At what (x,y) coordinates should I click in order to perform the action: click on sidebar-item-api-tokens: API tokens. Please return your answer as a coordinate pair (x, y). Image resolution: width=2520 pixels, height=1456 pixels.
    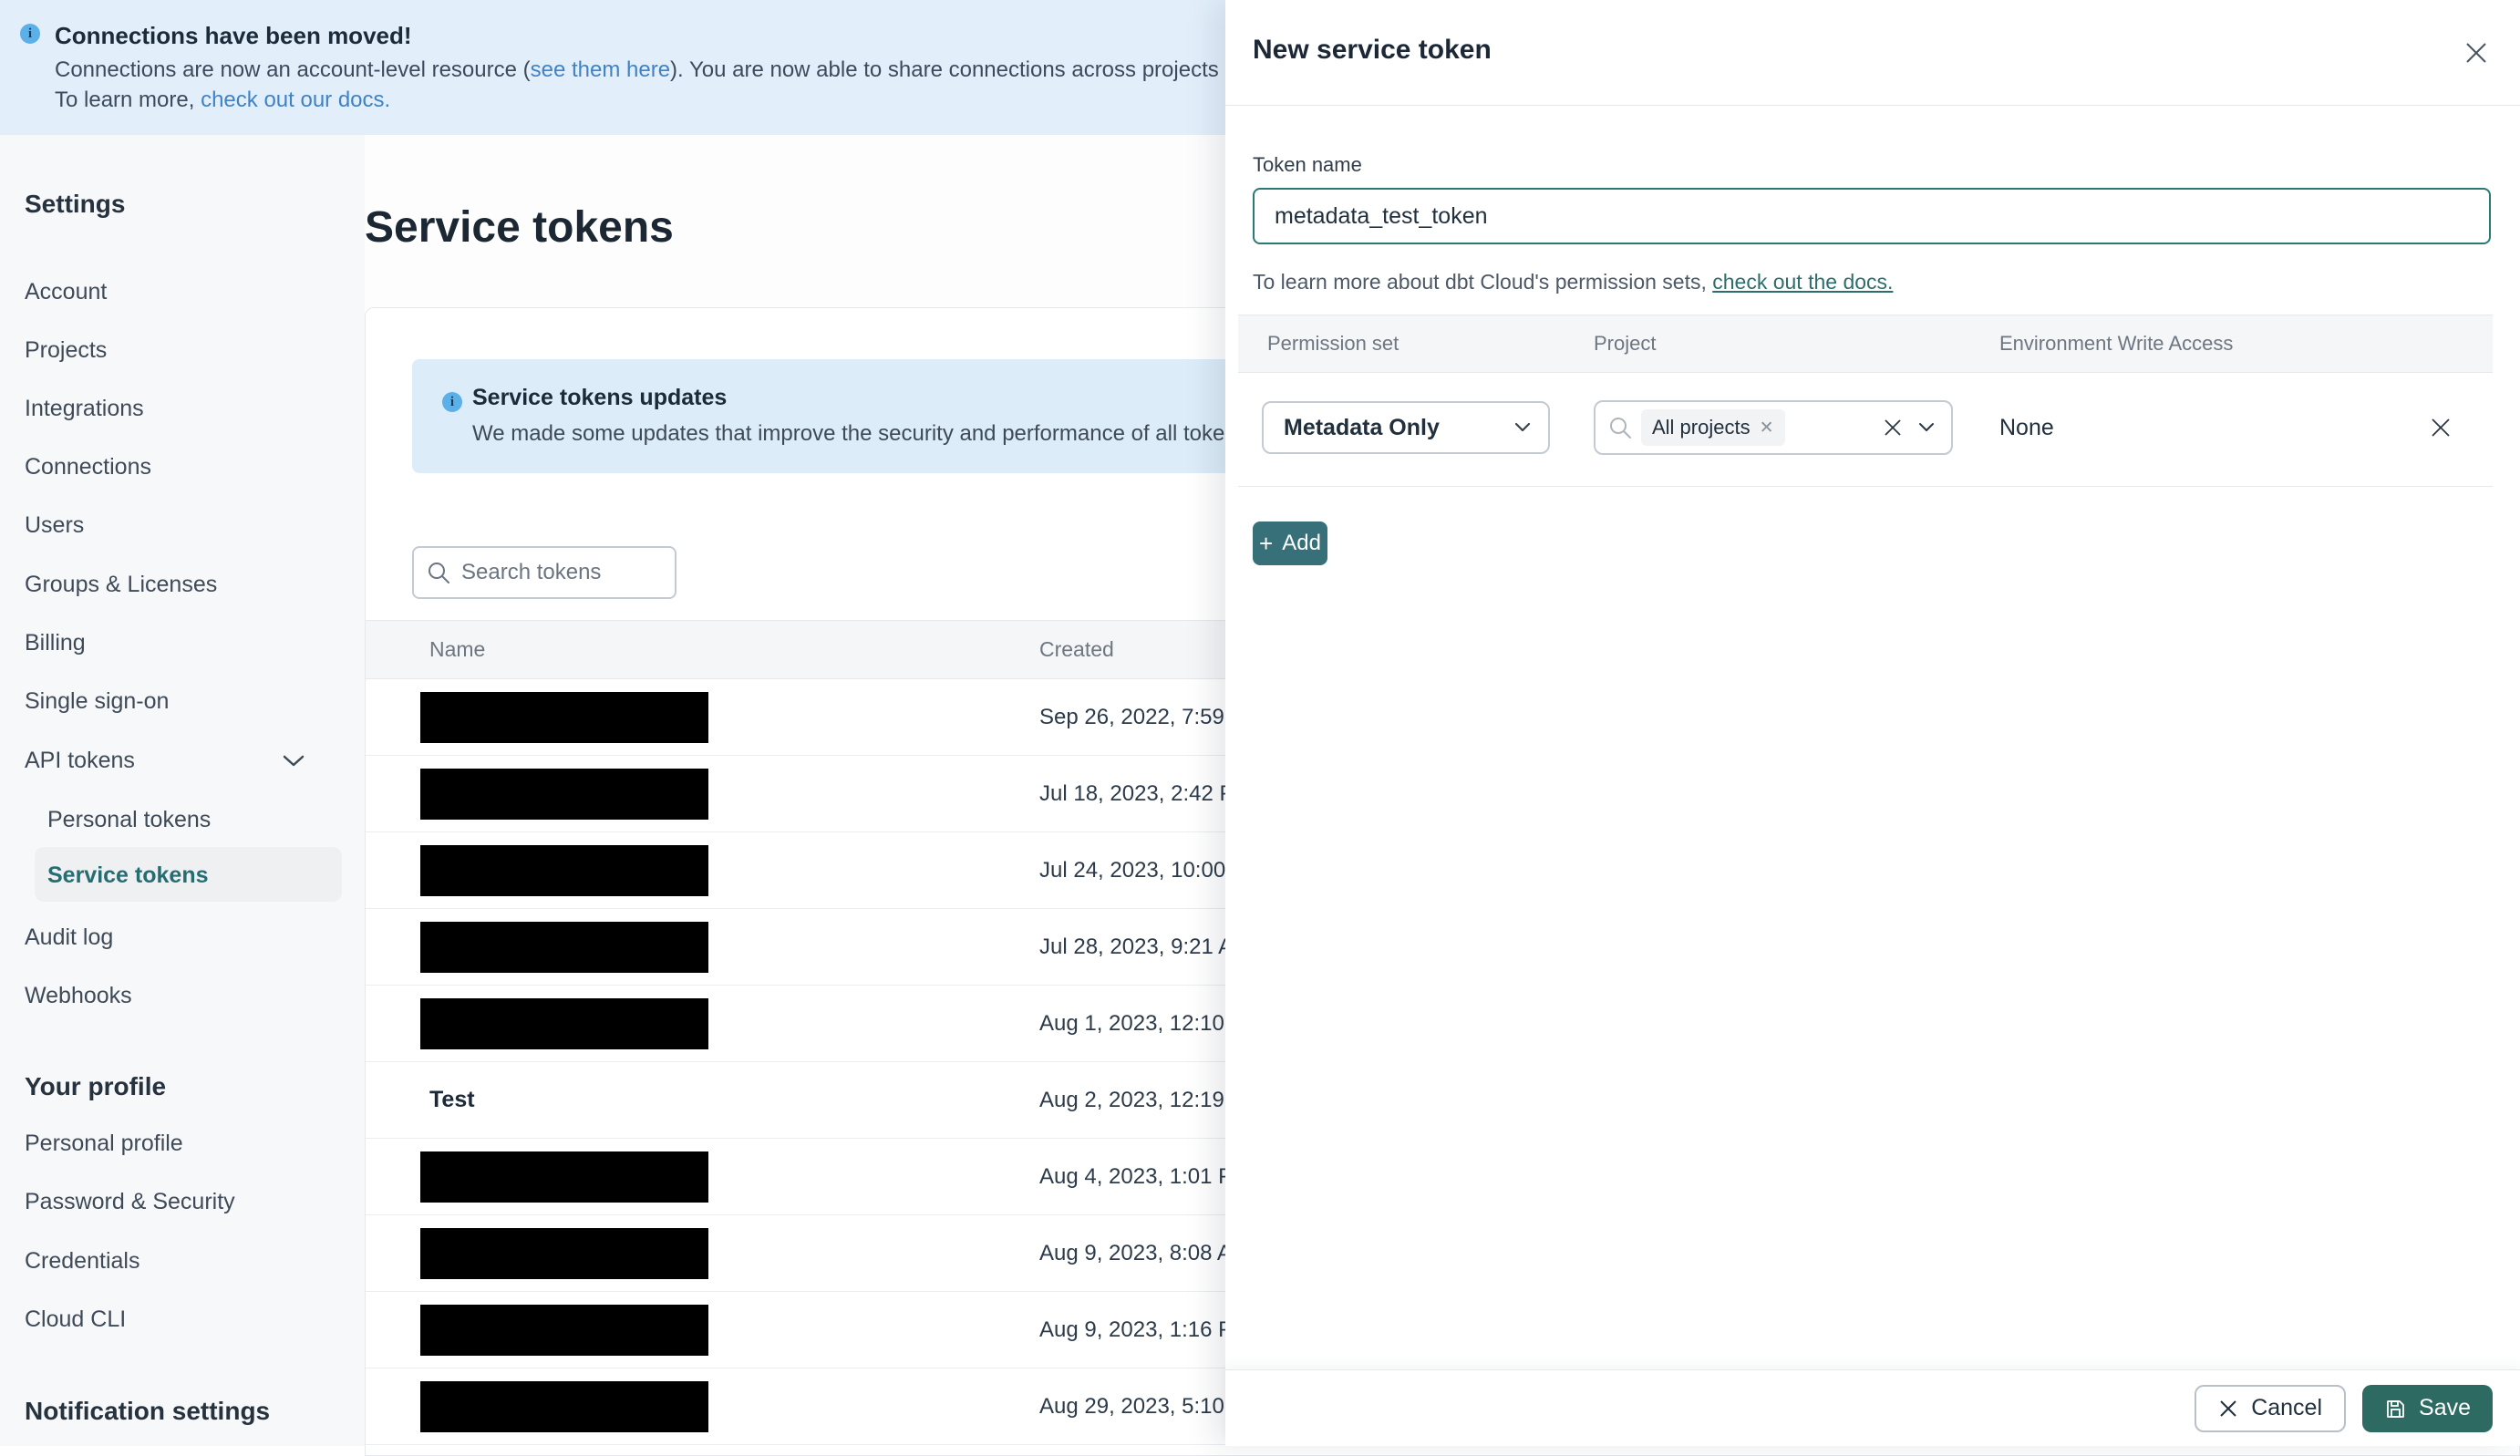
    Looking at the image, I should click on (80, 761).